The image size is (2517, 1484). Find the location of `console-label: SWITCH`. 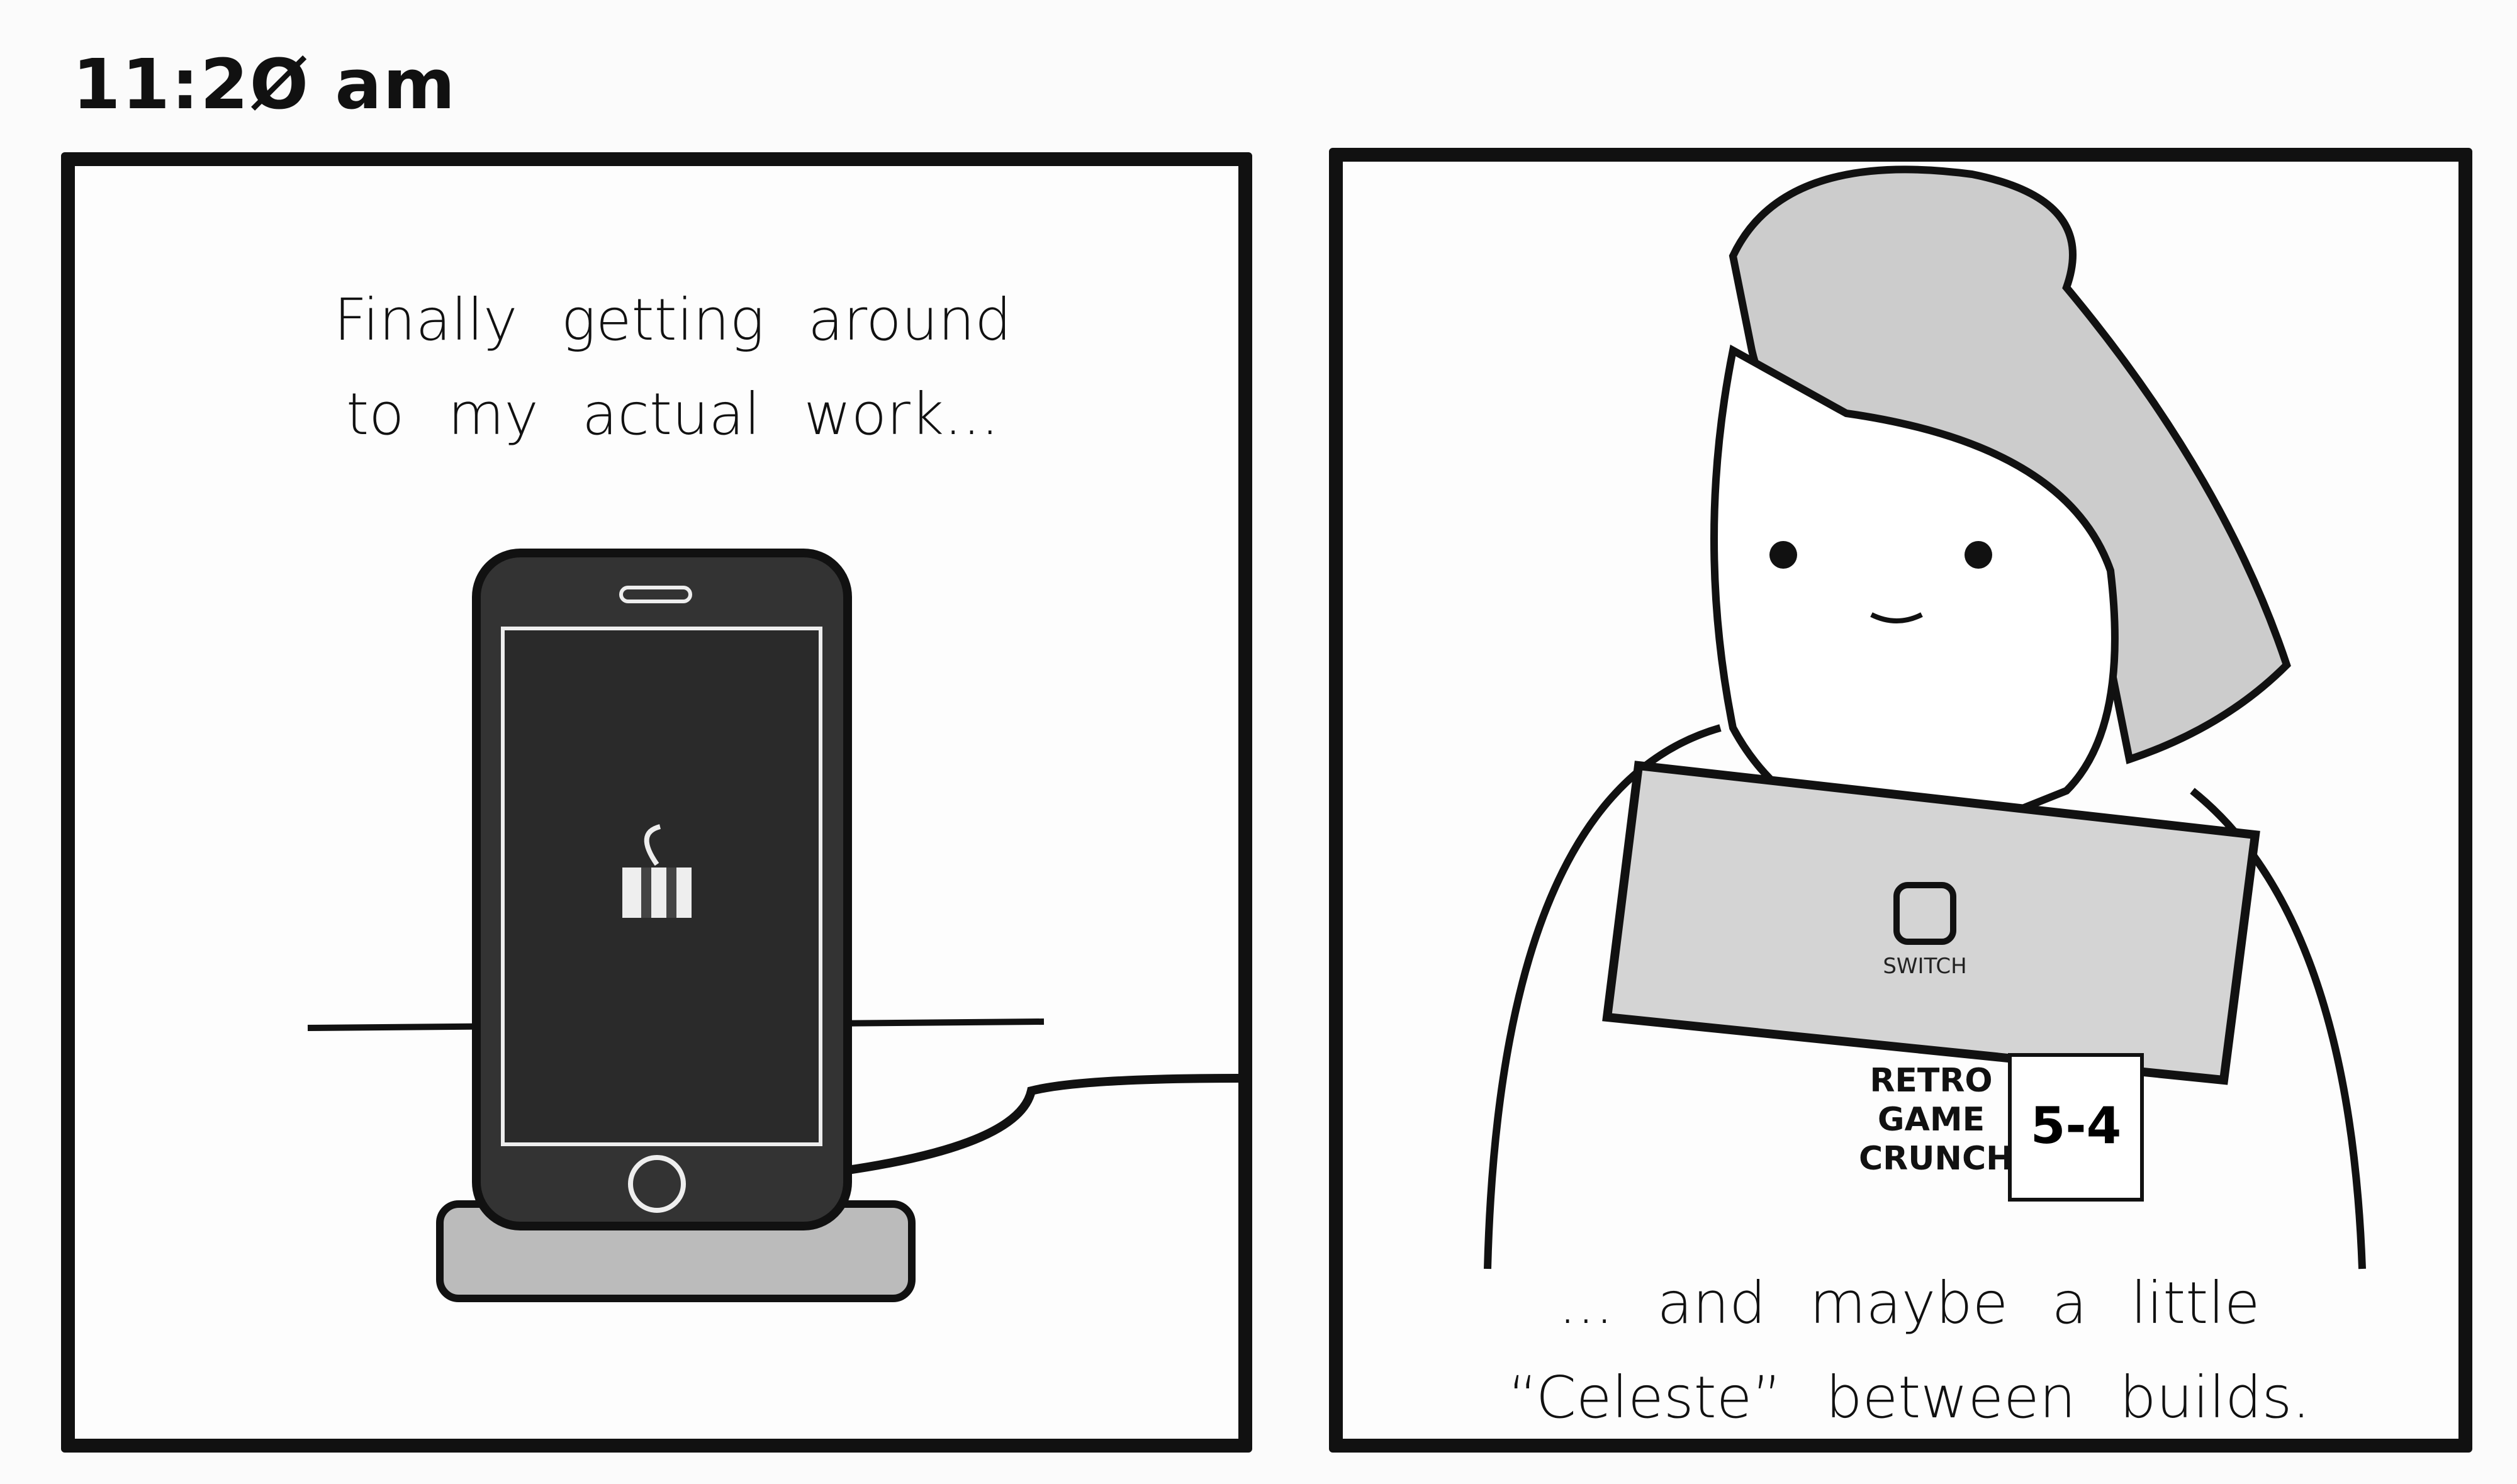

console-label: SWITCH is located at coordinates (1924, 966).